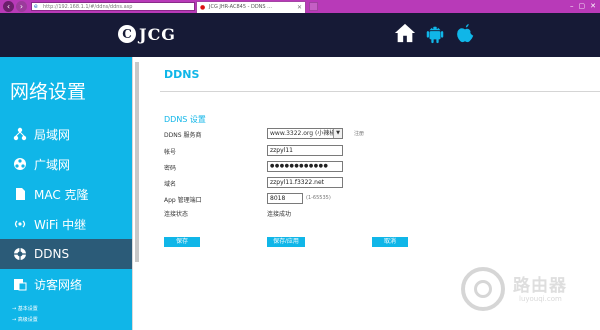  Describe the element at coordinates (405, 33) in the screenshot. I see `home-icon` at that location.